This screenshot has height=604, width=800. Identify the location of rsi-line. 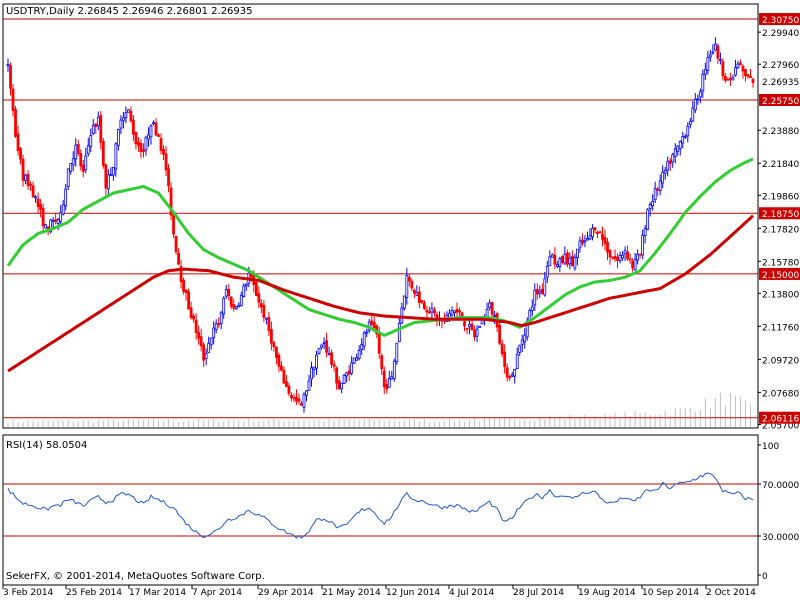
(380, 505).